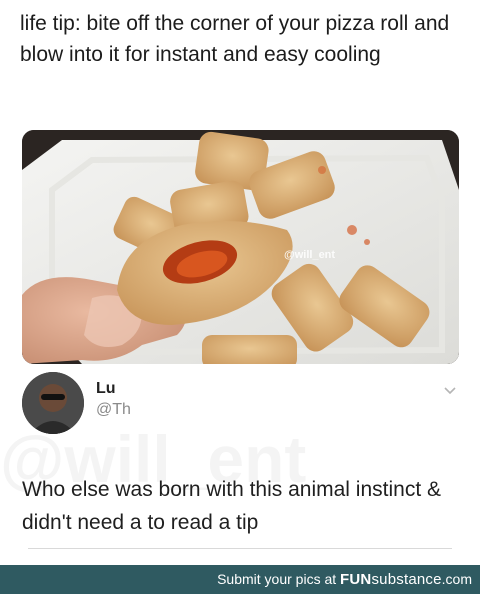 The width and height of the screenshot is (480, 594). What do you see at coordinates (450, 390) in the screenshot?
I see `chevron-down-icon` at bounding box center [450, 390].